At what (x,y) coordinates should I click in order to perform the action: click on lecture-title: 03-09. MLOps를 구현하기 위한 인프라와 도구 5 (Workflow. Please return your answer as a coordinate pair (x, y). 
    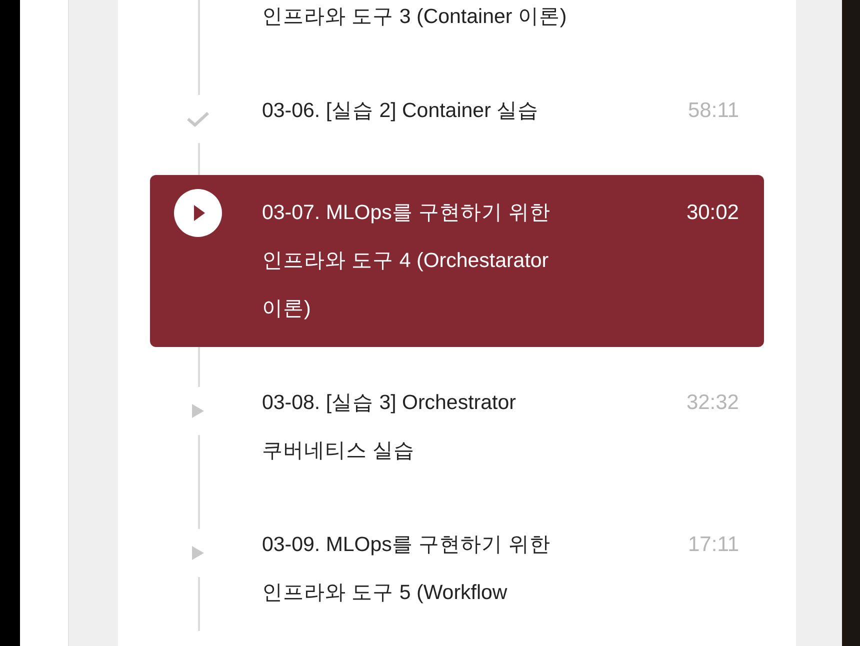
    Looking at the image, I should click on (407, 569).